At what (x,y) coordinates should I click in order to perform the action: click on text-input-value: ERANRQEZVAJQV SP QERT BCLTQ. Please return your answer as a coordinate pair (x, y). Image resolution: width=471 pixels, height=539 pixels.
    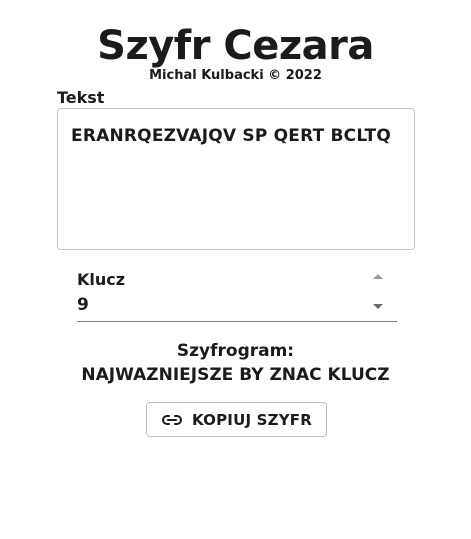
    Looking at the image, I should click on (231, 136).